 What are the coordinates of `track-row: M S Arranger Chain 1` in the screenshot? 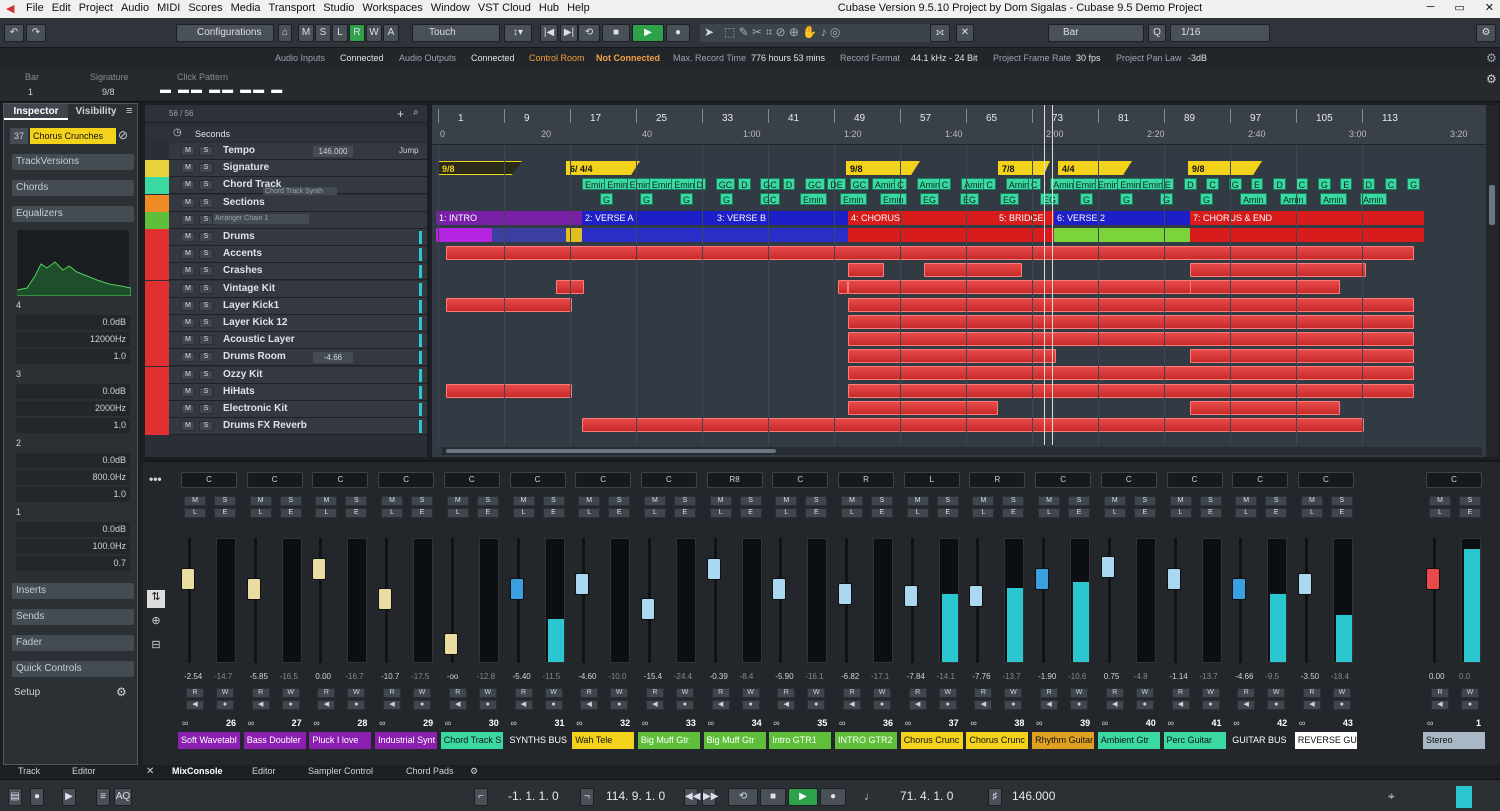 It's located at (286, 220).